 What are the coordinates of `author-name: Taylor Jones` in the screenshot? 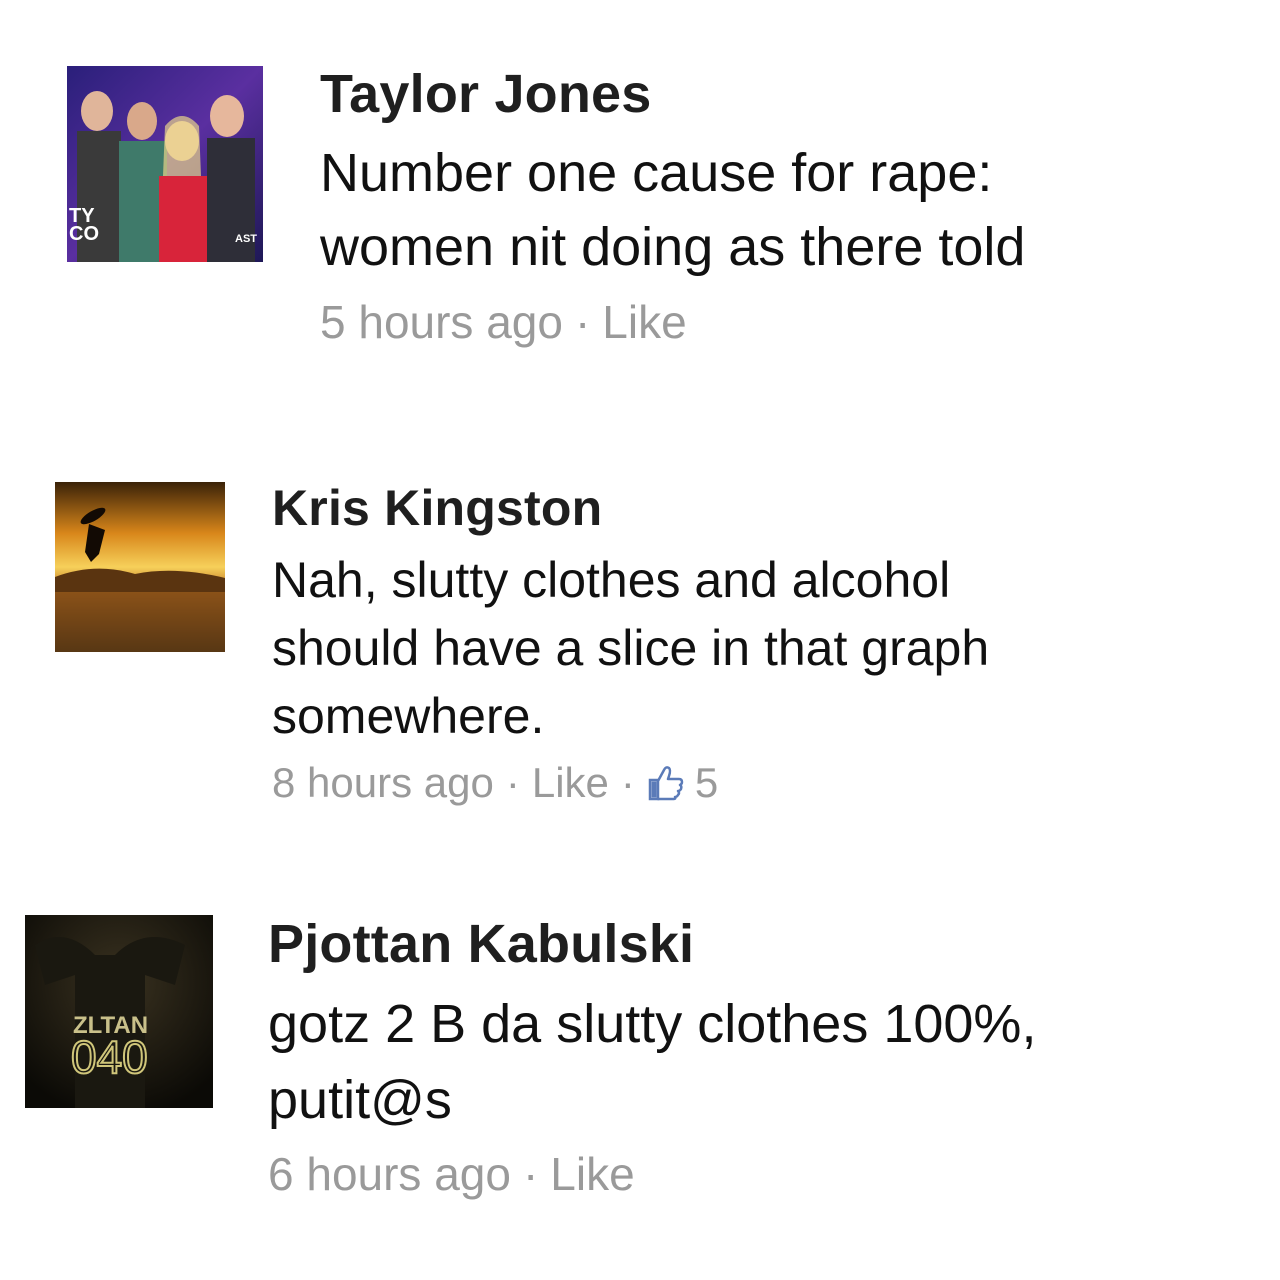 It's located at (790, 94).